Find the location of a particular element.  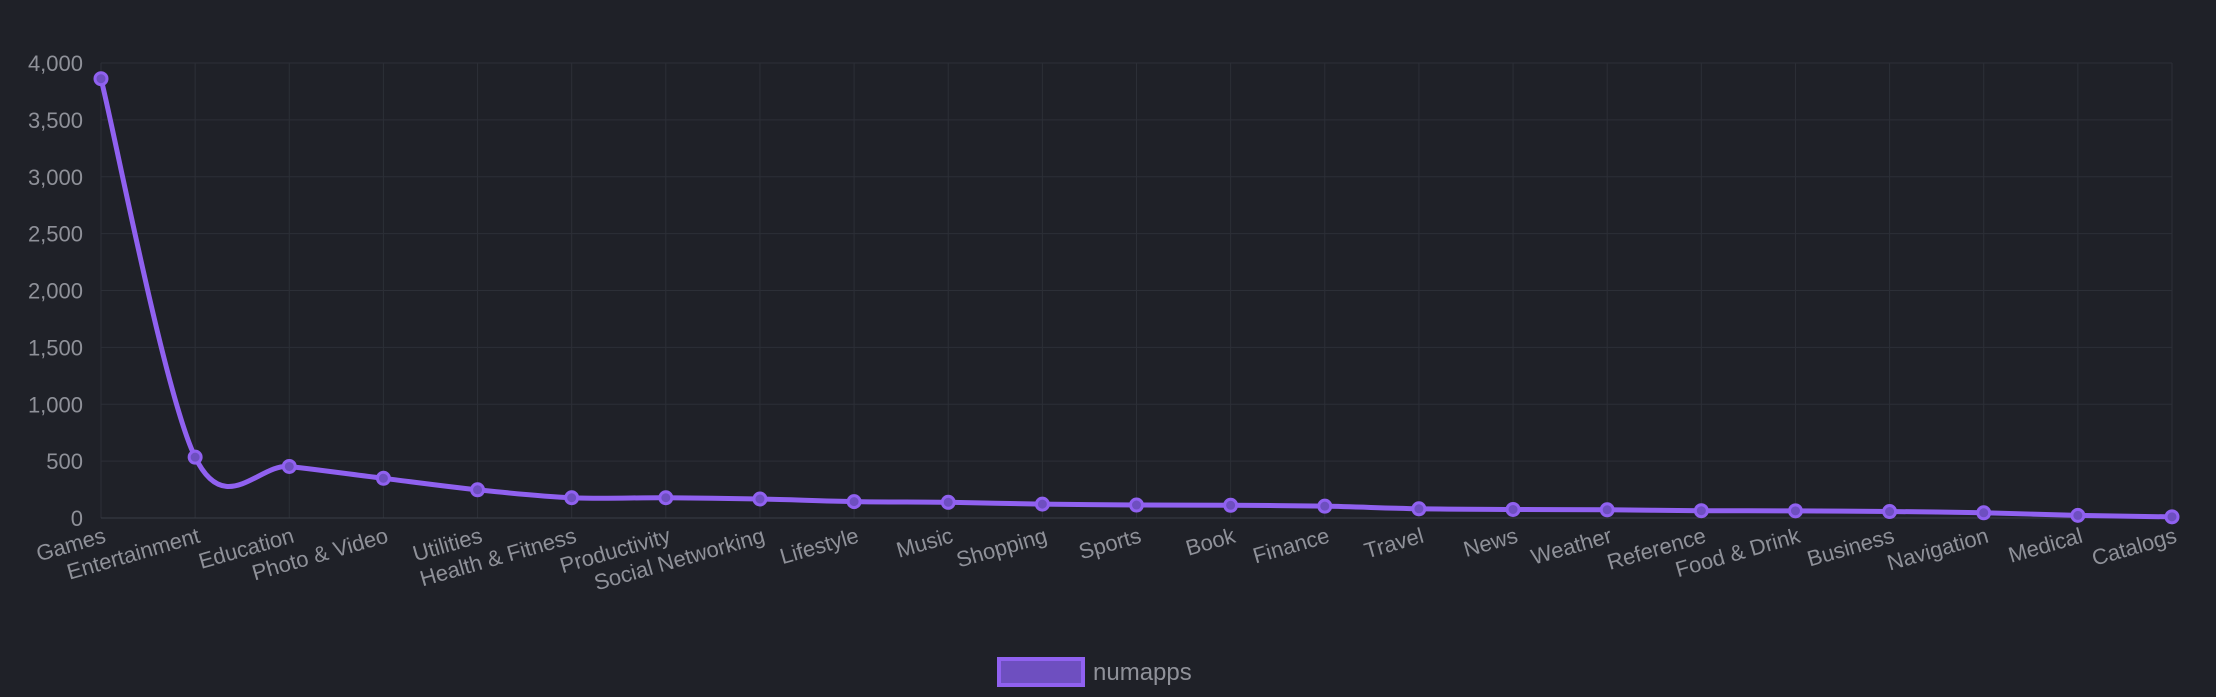

y-axis: 0 500 1,000 1,500 2,000 2,500 3,000 3,500 4,000 is located at coordinates (55, 291).